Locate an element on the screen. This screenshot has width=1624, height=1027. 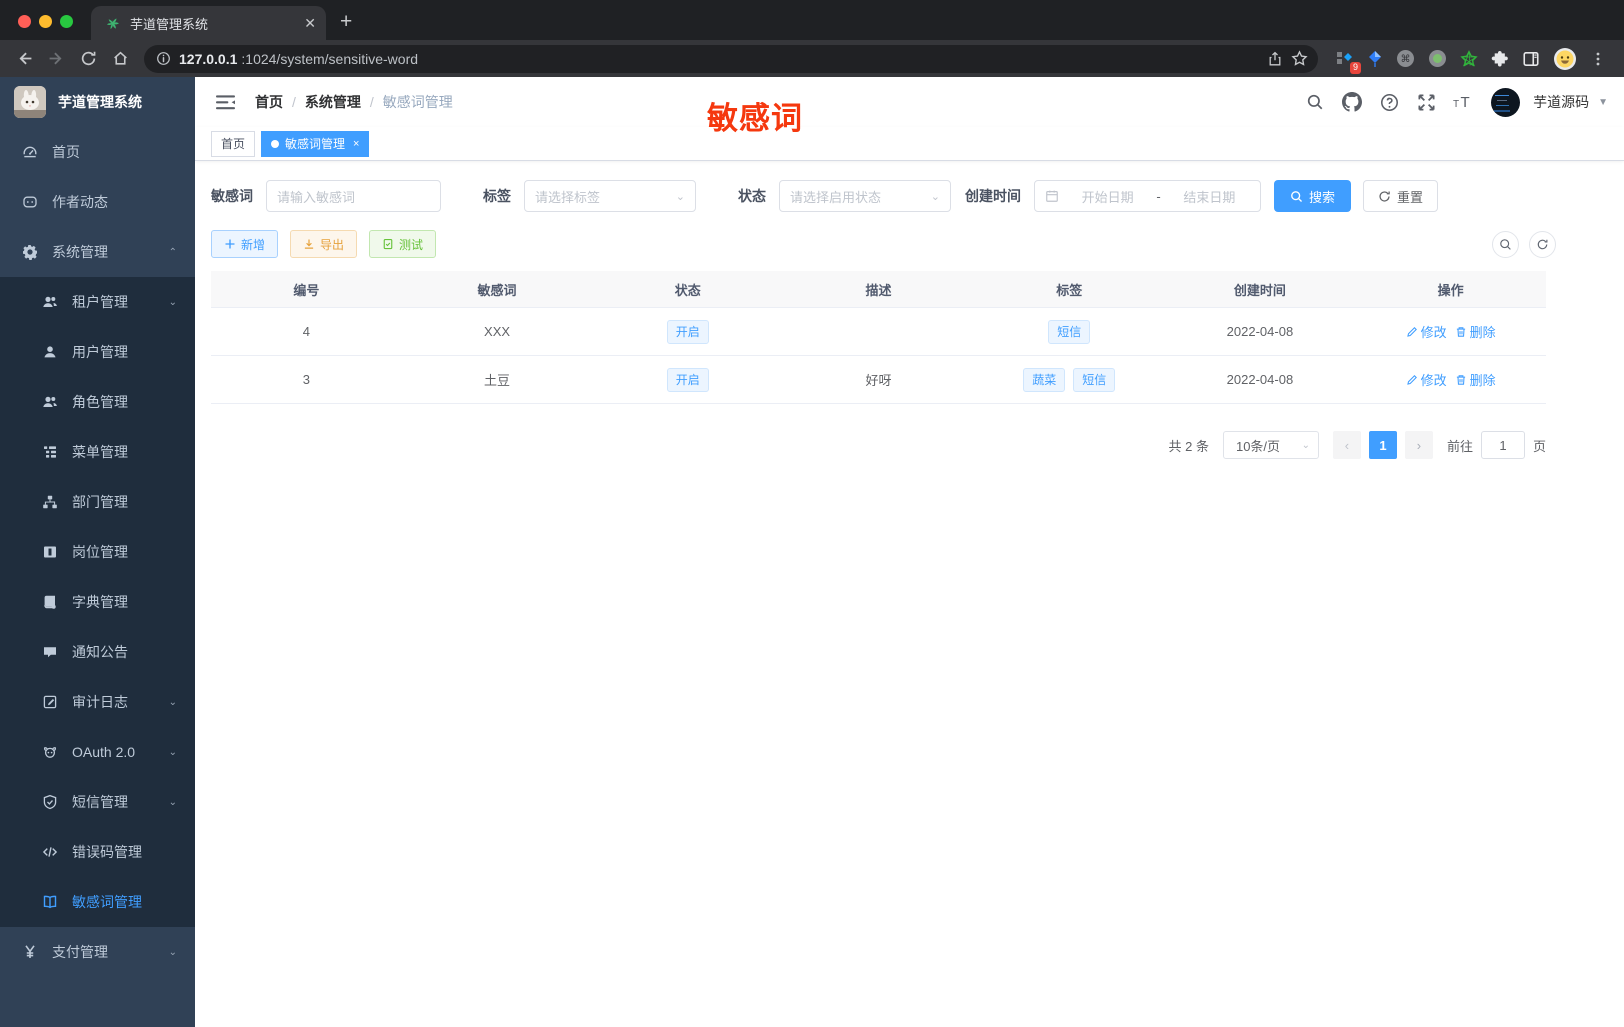
collapse-sidebar-icon is located at coordinates (225, 102).